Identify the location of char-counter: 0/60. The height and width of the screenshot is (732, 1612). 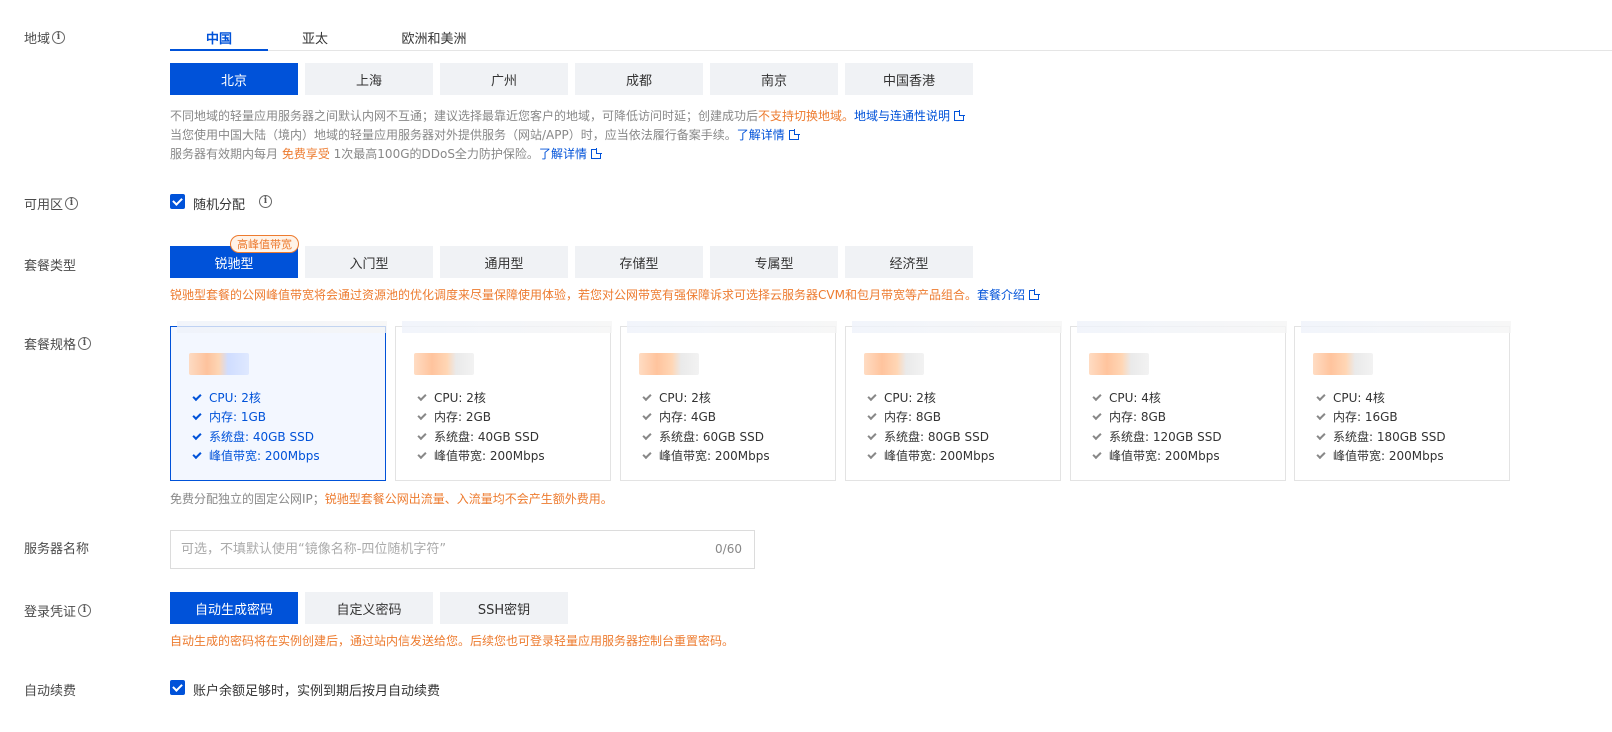
(728, 549).